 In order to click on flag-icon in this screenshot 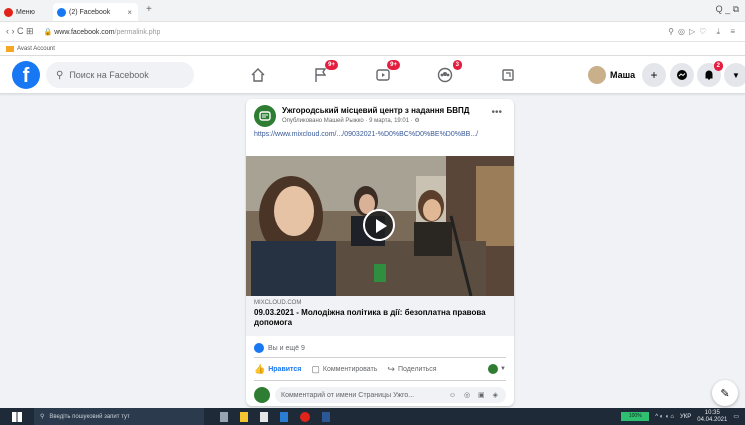, I will do `click(321, 75)`.